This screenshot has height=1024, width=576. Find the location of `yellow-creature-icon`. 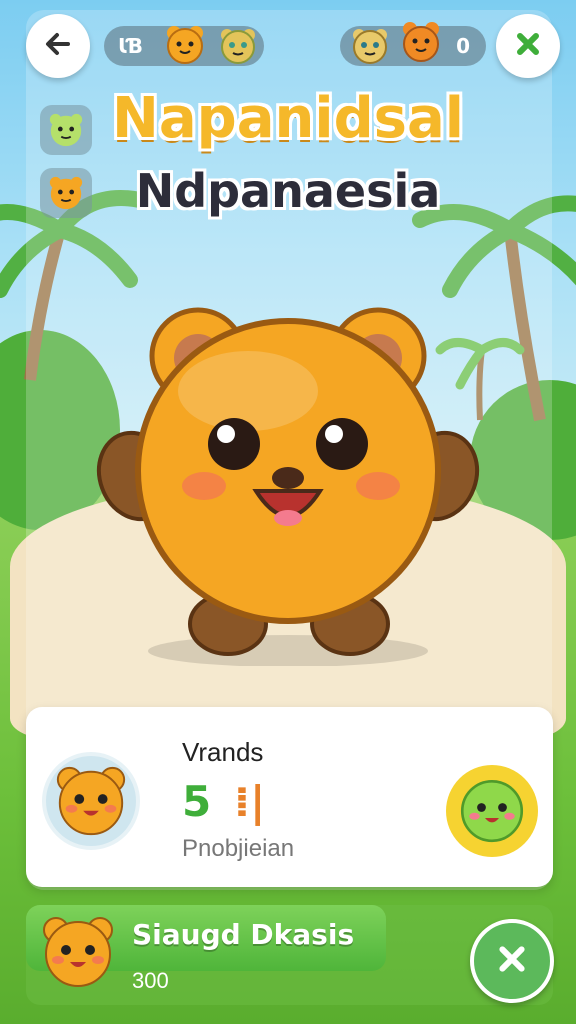

yellow-creature-icon is located at coordinates (370, 46).